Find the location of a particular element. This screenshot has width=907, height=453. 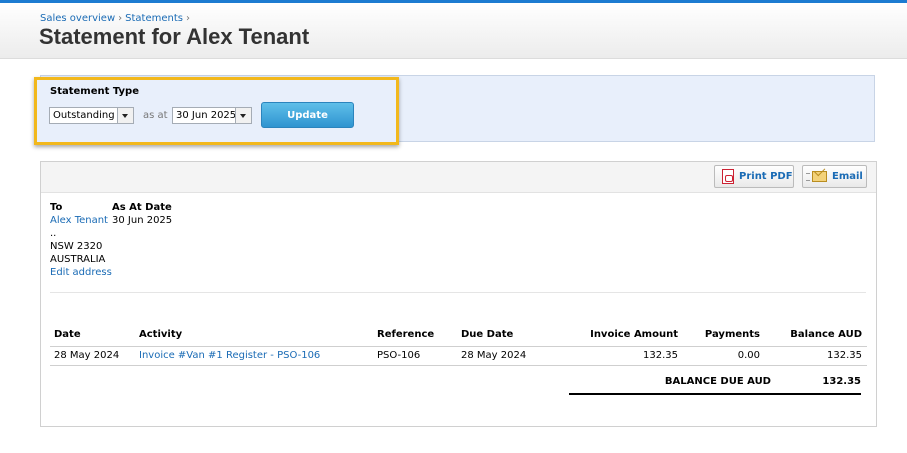

address-line-2: NSW 2320 is located at coordinates (76, 246).